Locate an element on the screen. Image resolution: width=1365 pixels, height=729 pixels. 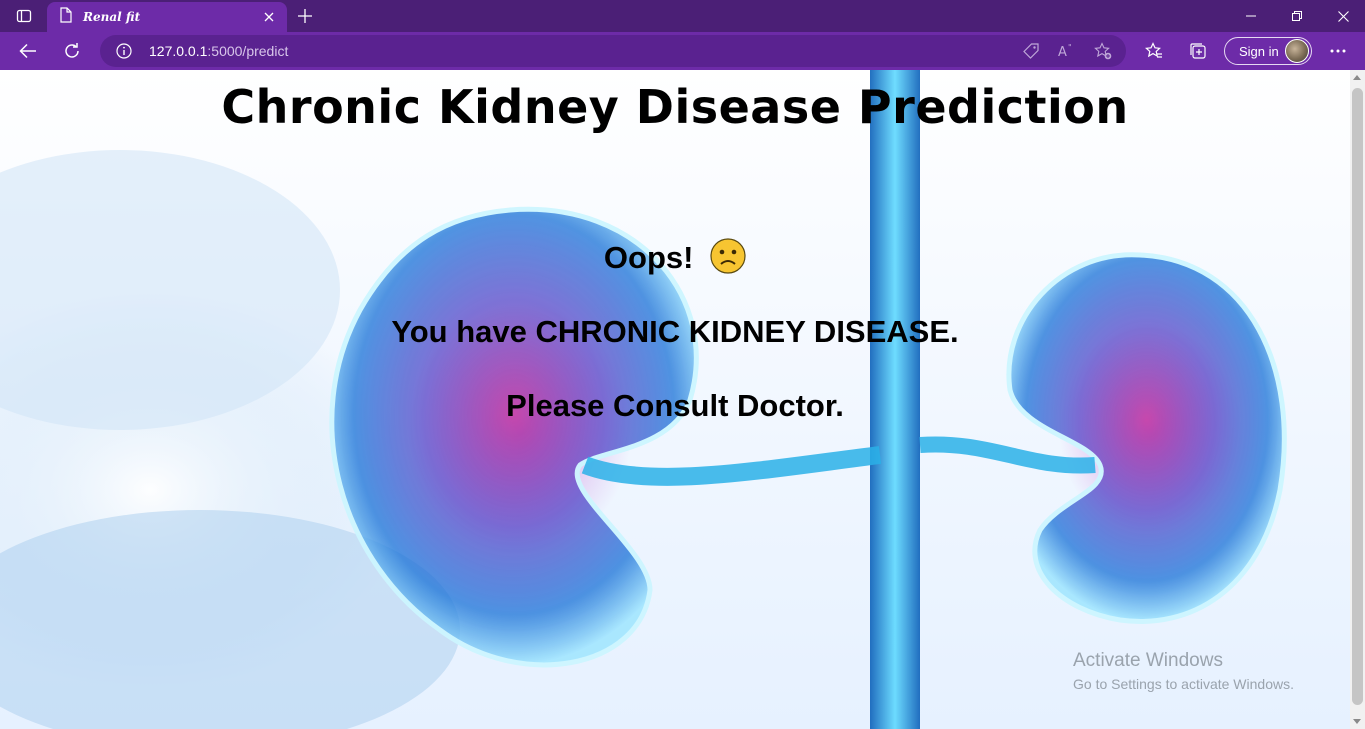
page-title: Chronic Kidney Disease Prediction is located at coordinates (675, 107).